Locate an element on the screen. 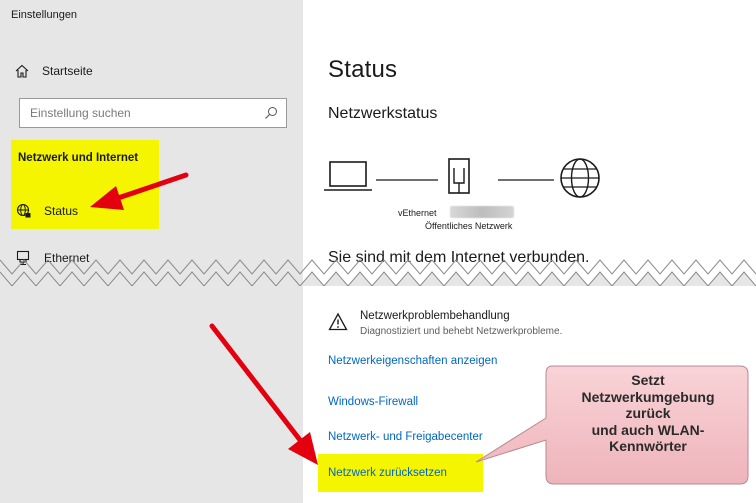  sidebar-status-label: Status is located at coordinates (61, 211).